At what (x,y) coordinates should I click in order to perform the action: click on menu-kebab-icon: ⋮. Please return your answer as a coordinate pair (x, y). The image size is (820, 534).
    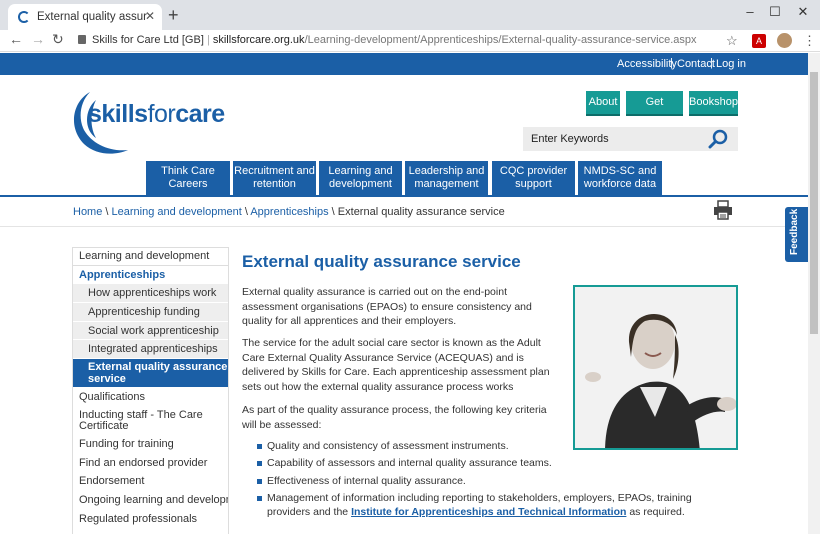
    Looking at the image, I should click on (809, 41).